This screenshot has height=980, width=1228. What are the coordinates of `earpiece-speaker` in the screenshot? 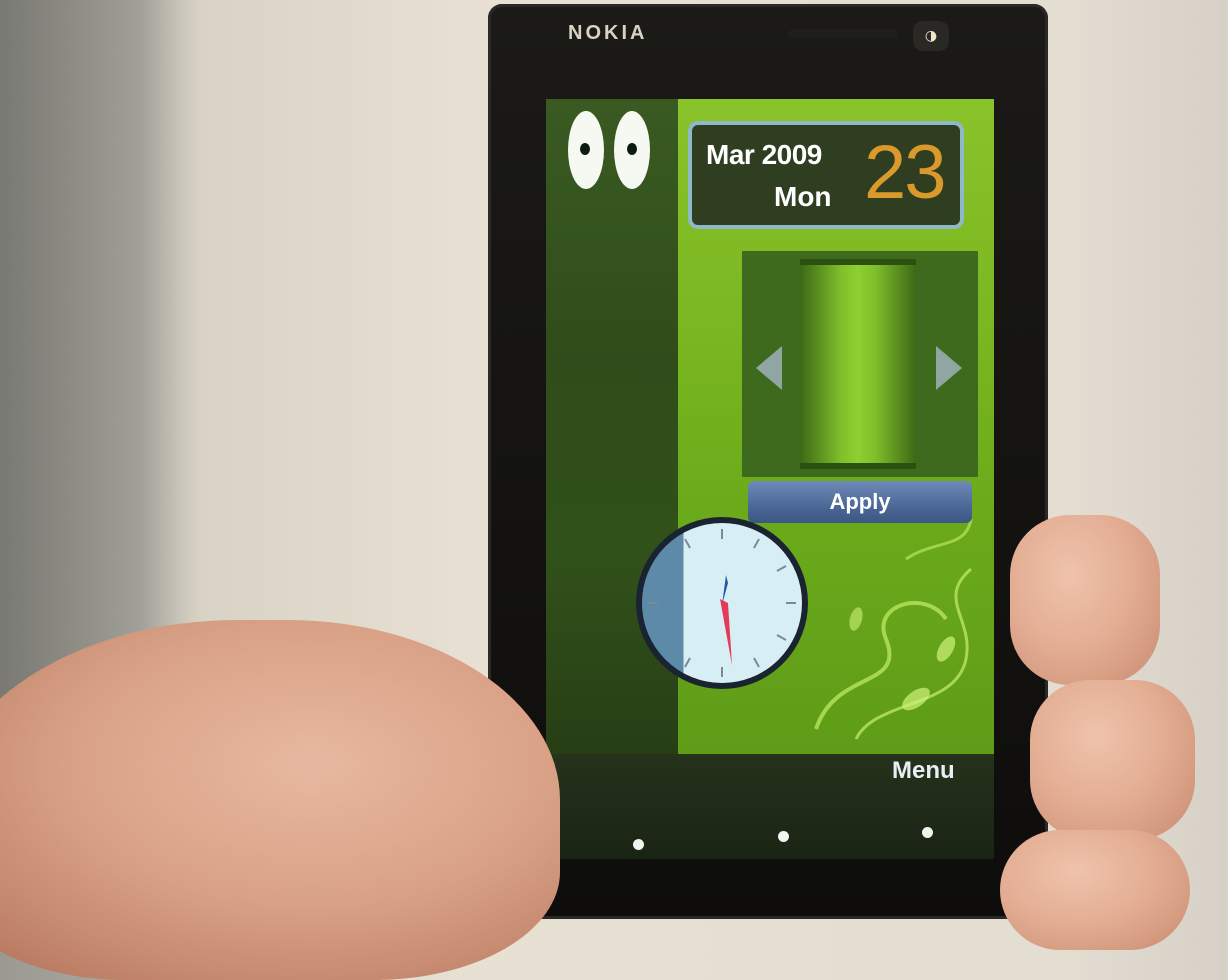 It's located at (843, 34).